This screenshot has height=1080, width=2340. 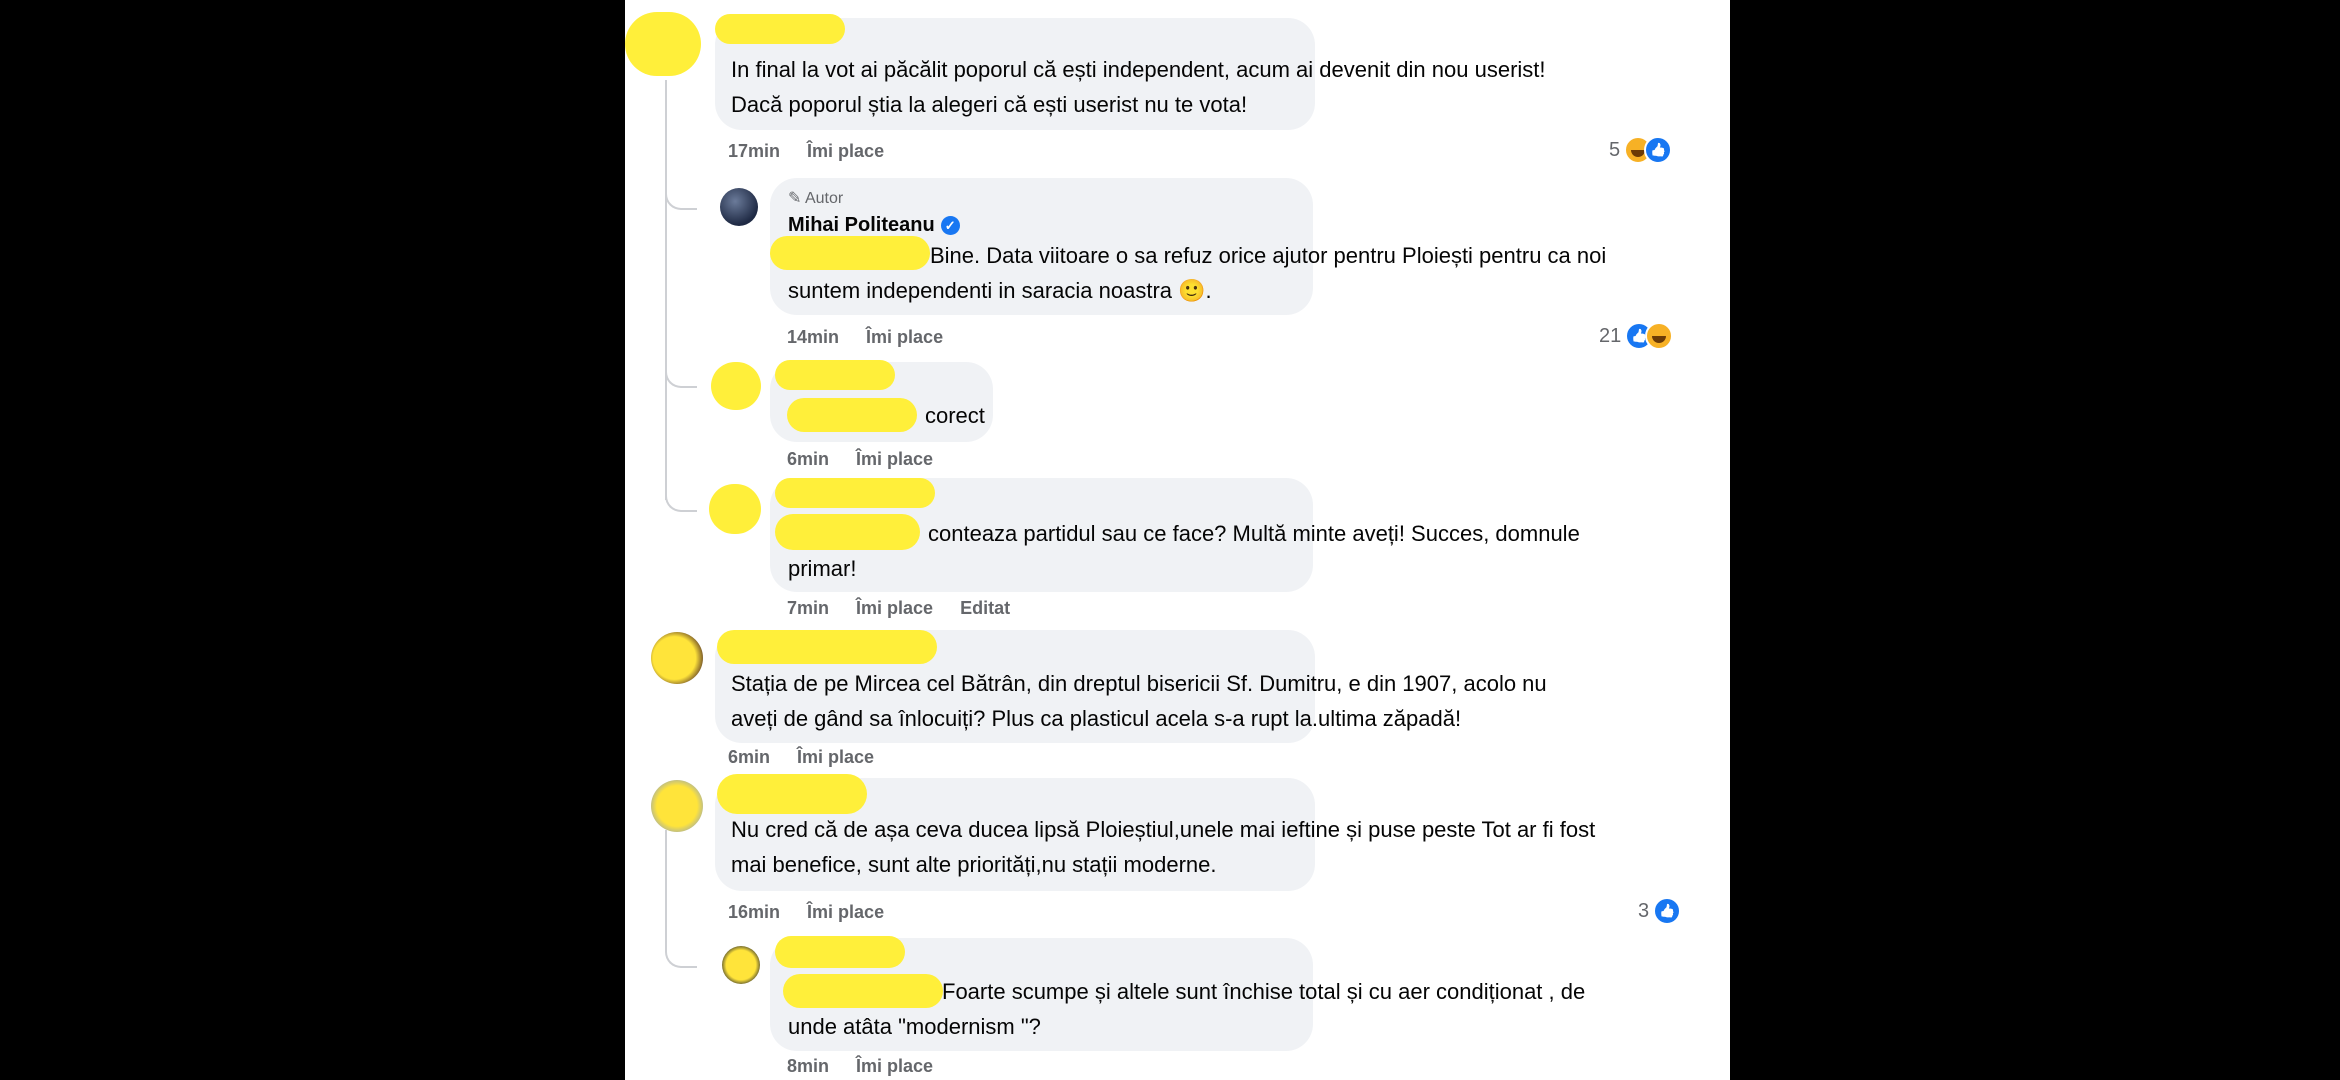 What do you see at coordinates (808, 1066) in the screenshot?
I see `comment-time: 8min` at bounding box center [808, 1066].